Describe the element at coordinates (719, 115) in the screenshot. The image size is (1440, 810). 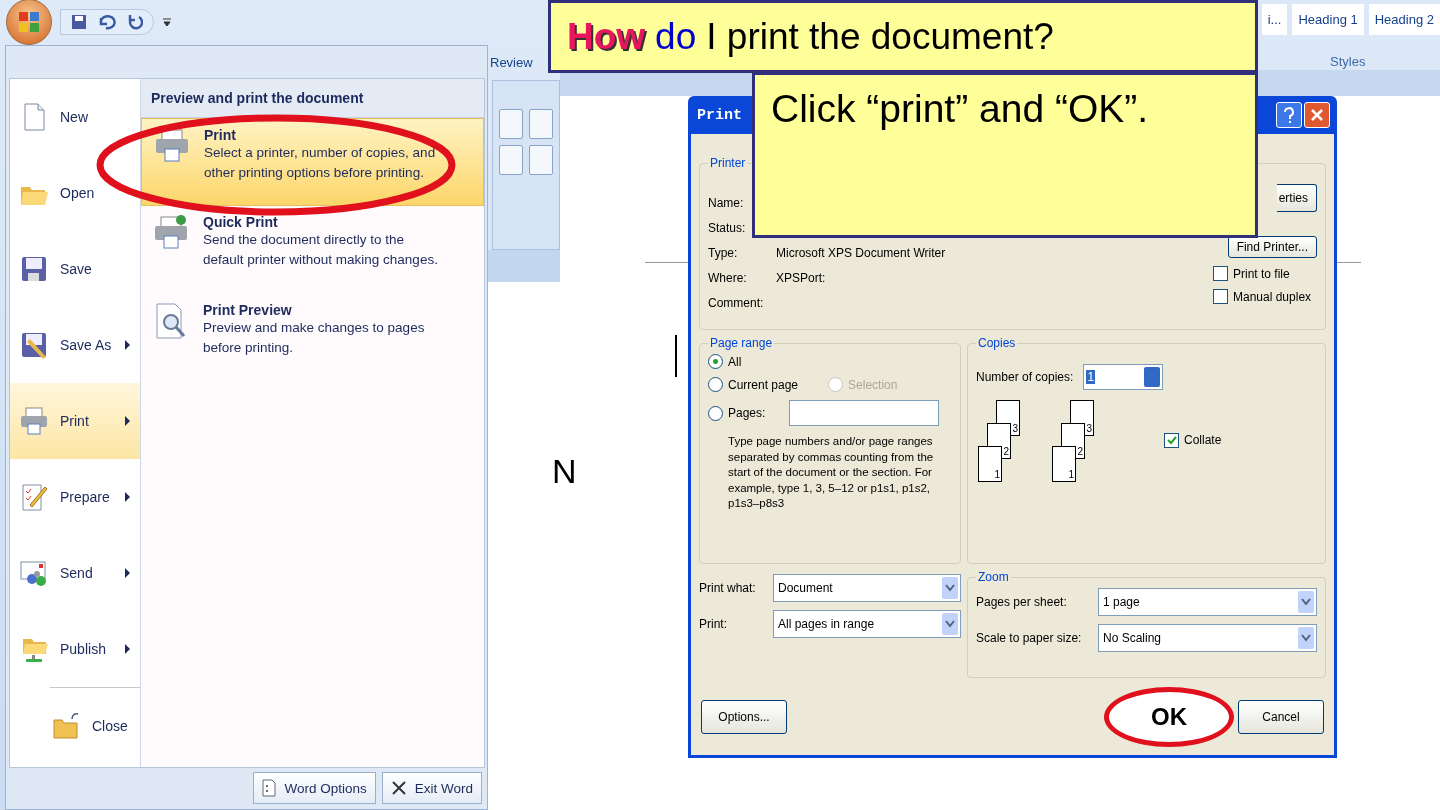
I see `dialog-title: Print` at that location.